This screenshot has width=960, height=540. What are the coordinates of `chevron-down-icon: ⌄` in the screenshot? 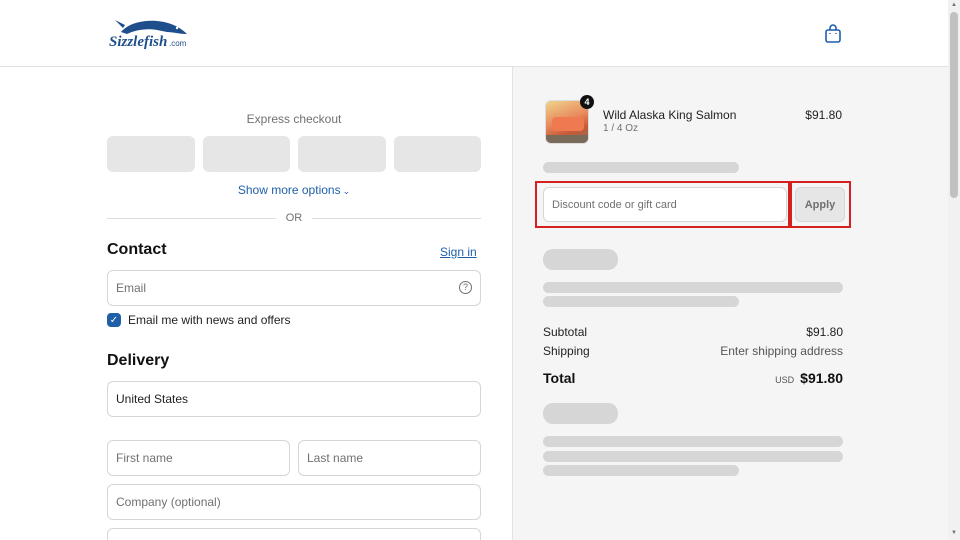 It's located at (346, 191).